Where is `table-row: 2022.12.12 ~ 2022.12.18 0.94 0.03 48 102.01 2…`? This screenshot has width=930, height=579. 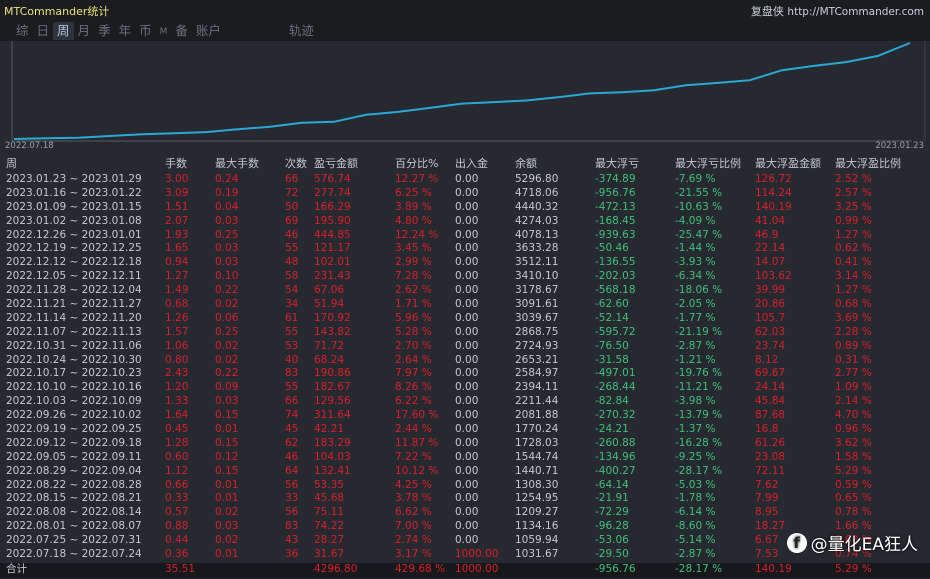
table-row: 2022.12.12 ~ 2022.12.18 0.94 0.03 48 102.01 2… is located at coordinates (465, 263).